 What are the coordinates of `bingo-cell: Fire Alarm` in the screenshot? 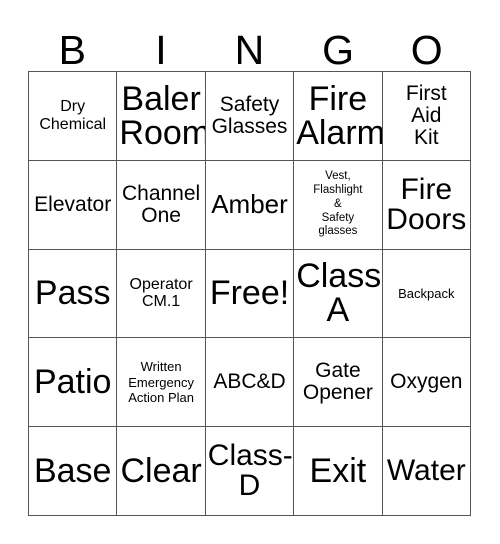 It's located at (338, 116).